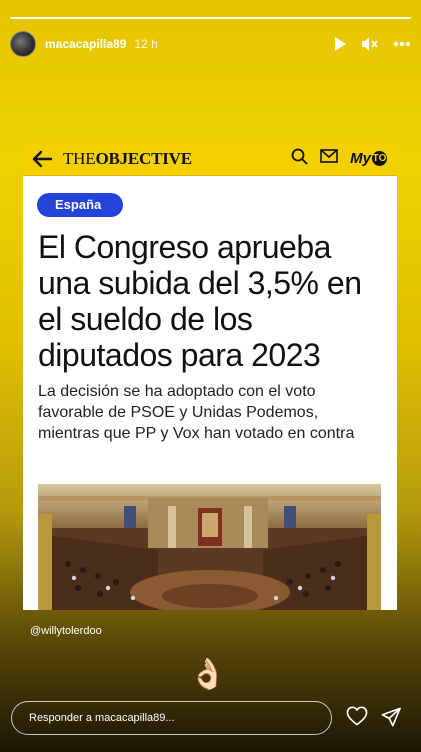  Describe the element at coordinates (329, 158) in the screenshot. I see `mail-icon` at that location.